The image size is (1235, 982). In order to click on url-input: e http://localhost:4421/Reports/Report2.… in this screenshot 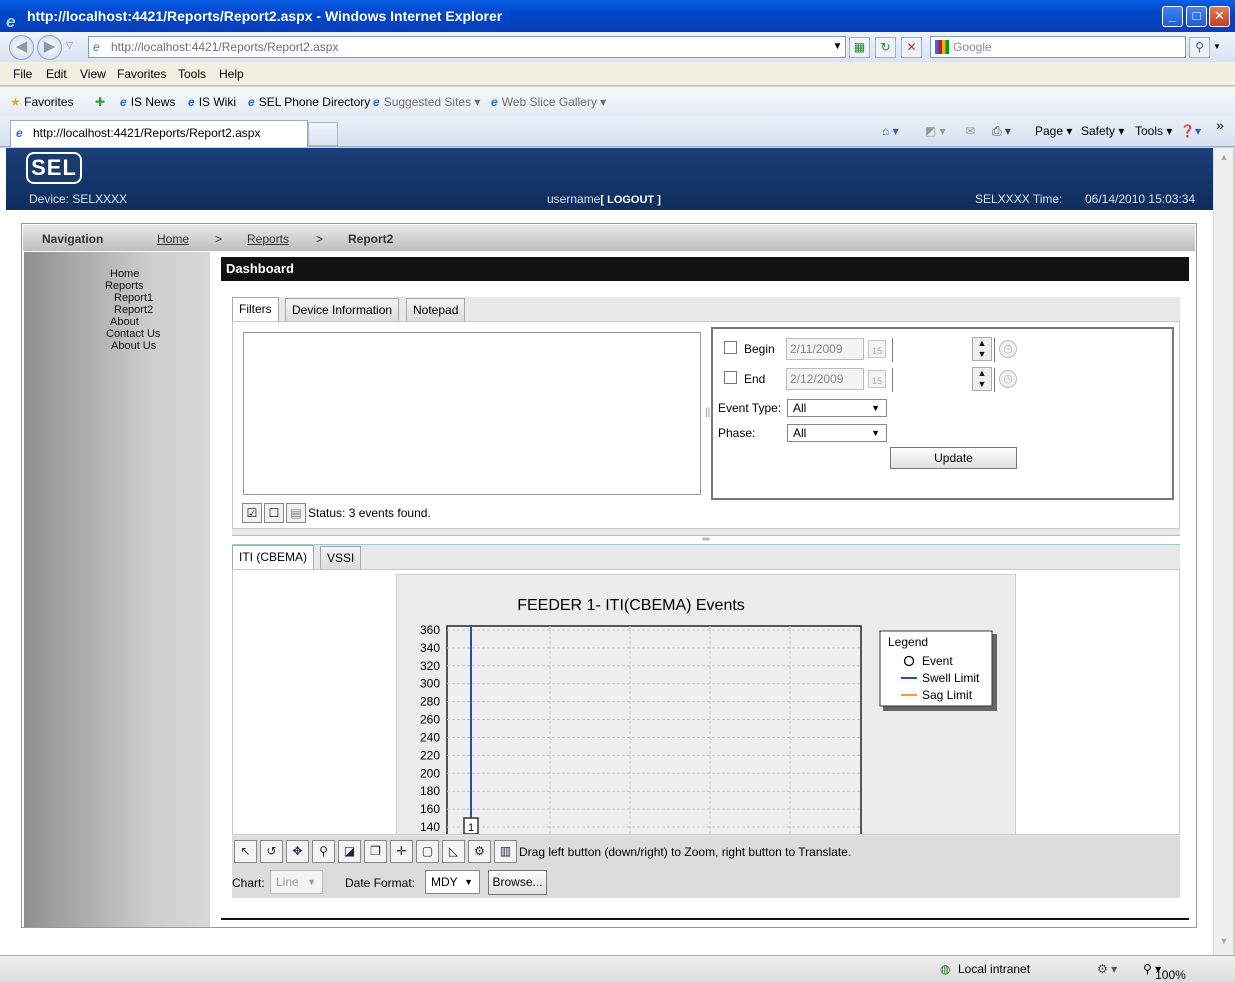, I will do `click(467, 47)`.